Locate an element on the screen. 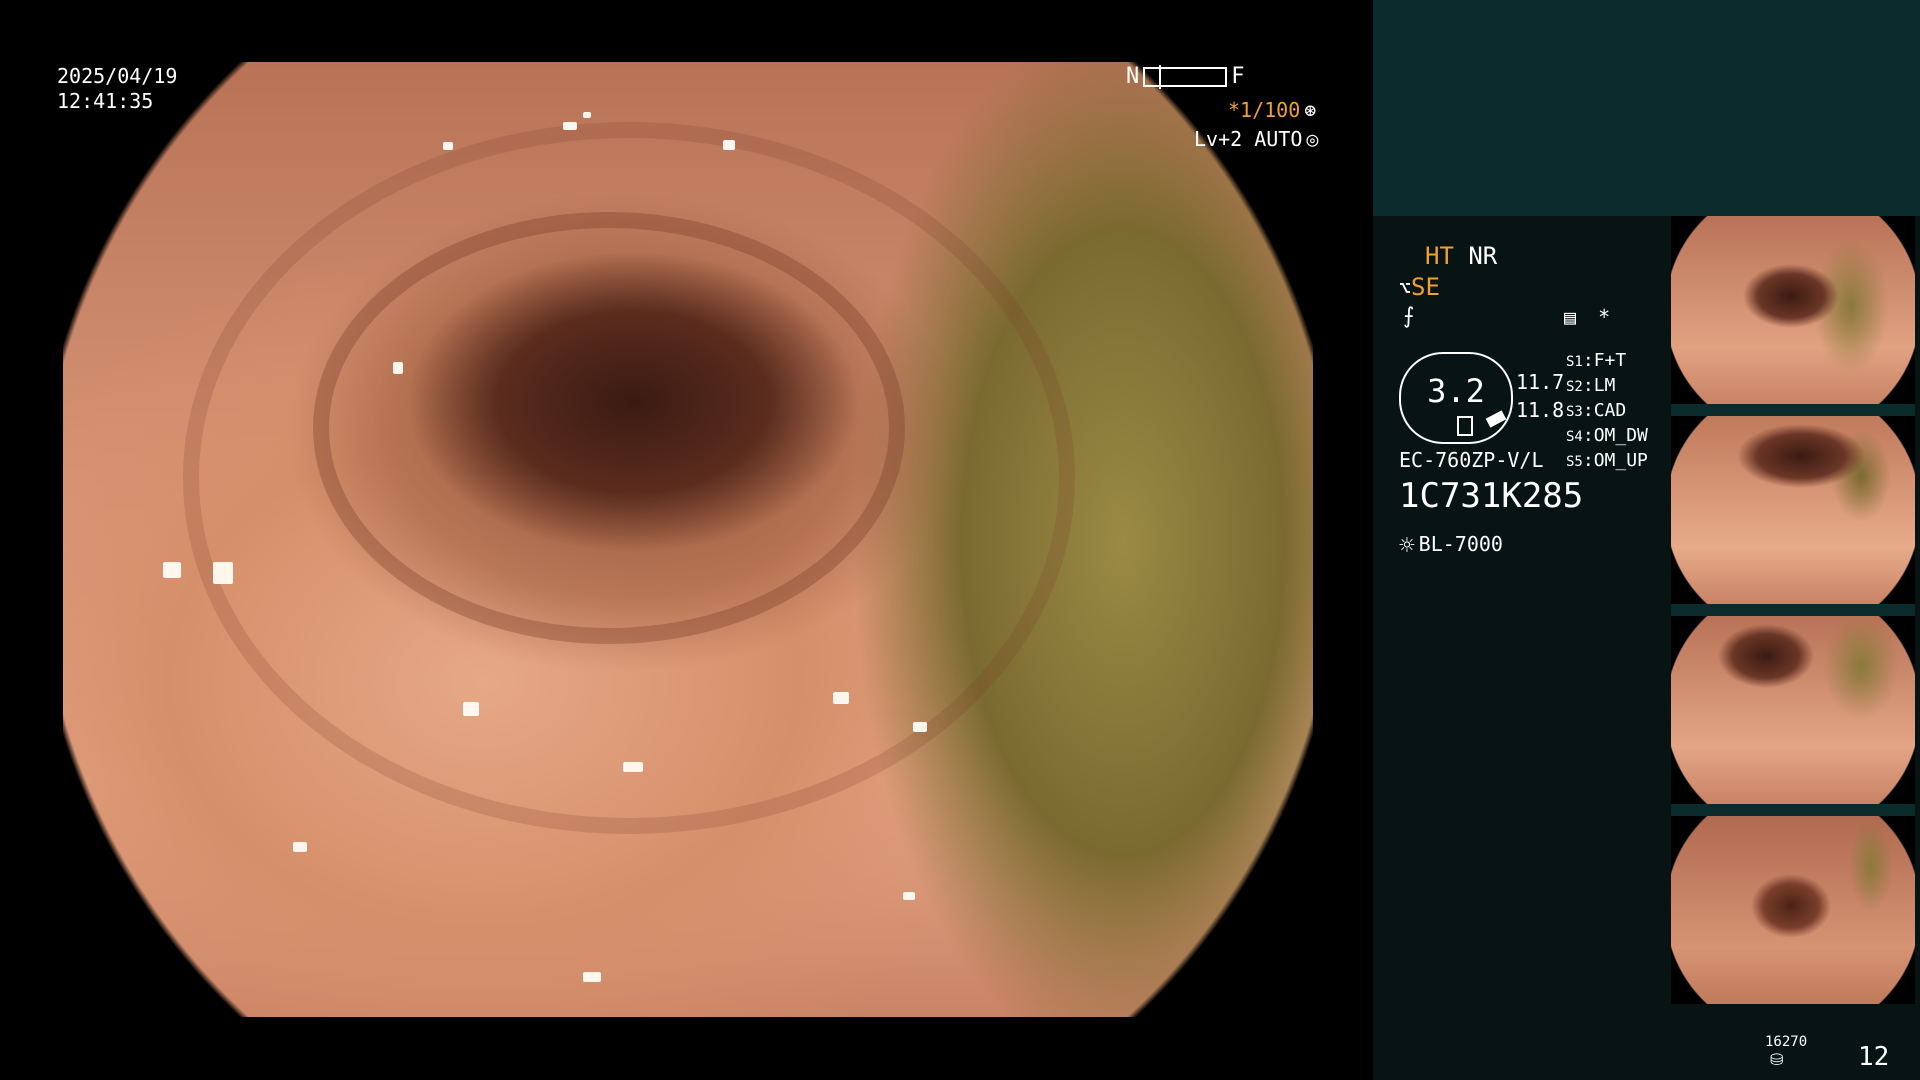 The image size is (1920, 1080). nr-label: NR is located at coordinates (1483, 256).